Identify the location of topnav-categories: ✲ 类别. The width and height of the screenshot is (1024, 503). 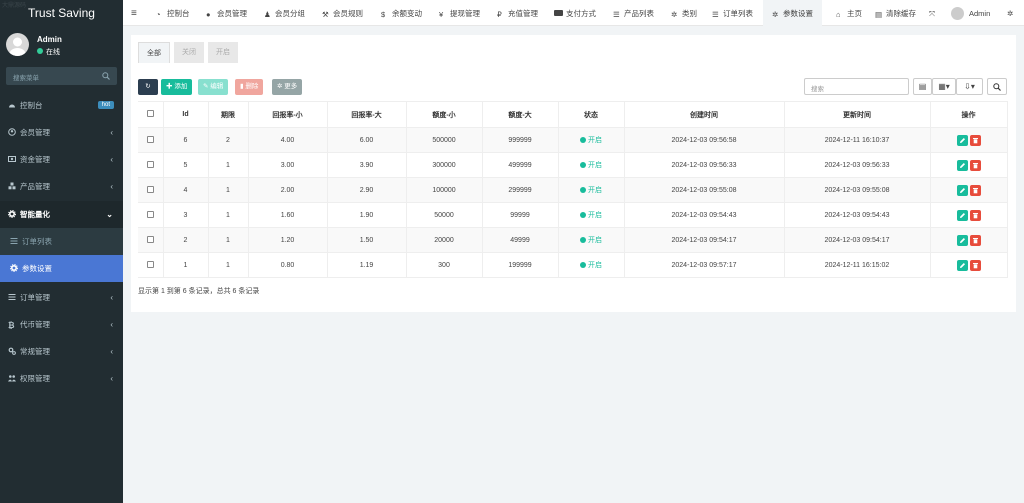
(684, 13).